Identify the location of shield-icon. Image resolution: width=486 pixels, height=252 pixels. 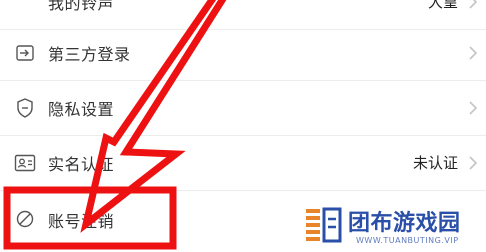
(25, 108).